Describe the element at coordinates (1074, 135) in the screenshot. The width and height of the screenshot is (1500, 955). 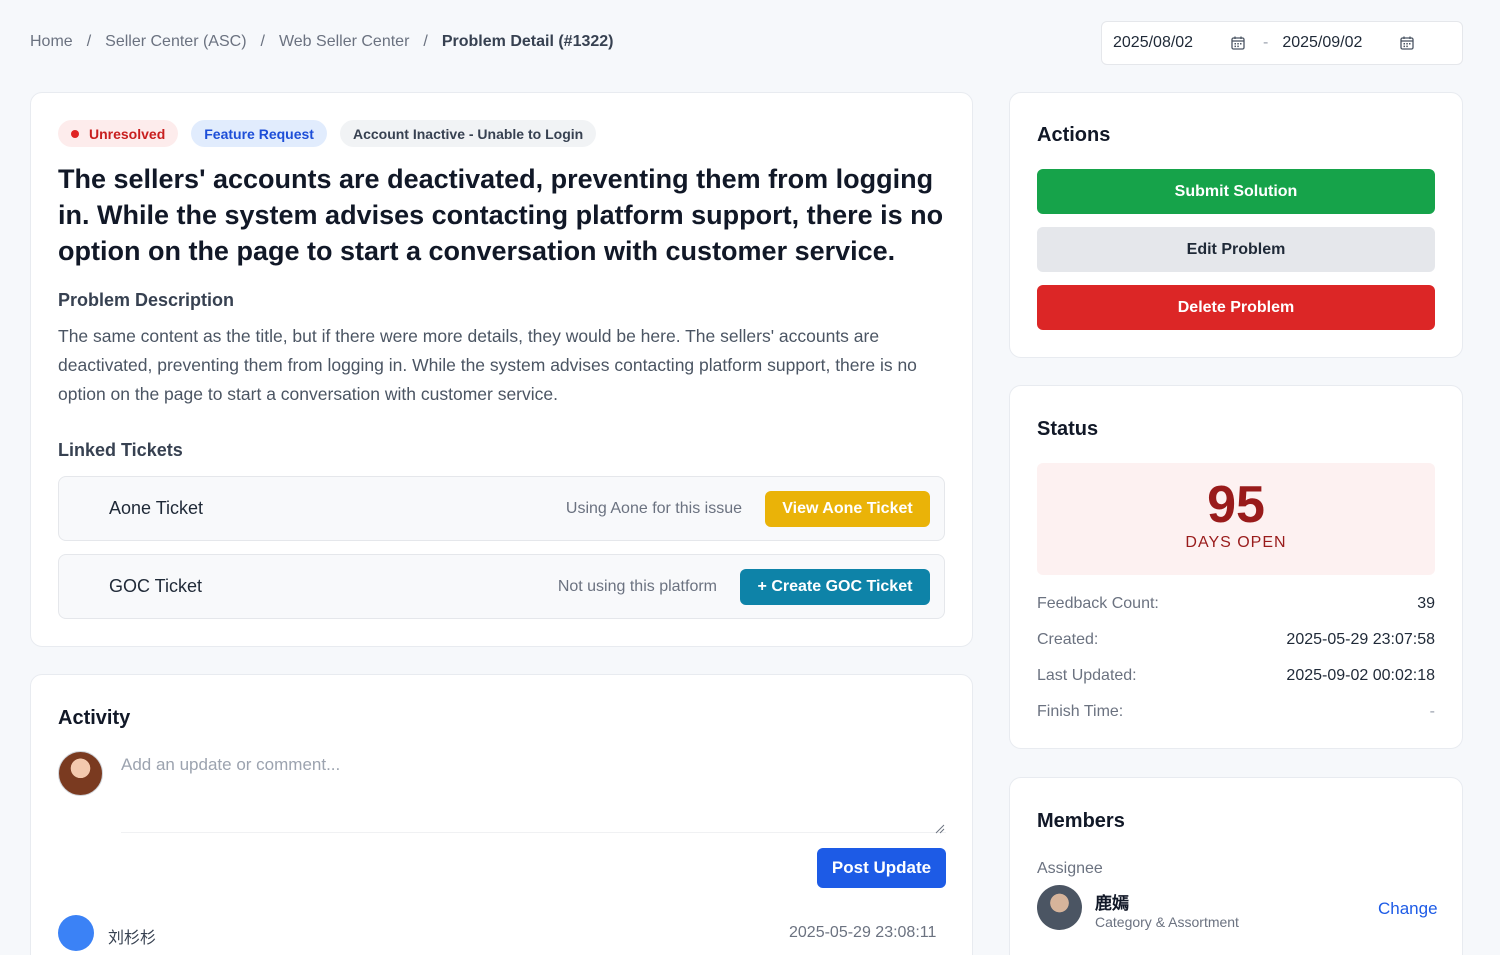
I see `actions-heading: Actions` at that location.